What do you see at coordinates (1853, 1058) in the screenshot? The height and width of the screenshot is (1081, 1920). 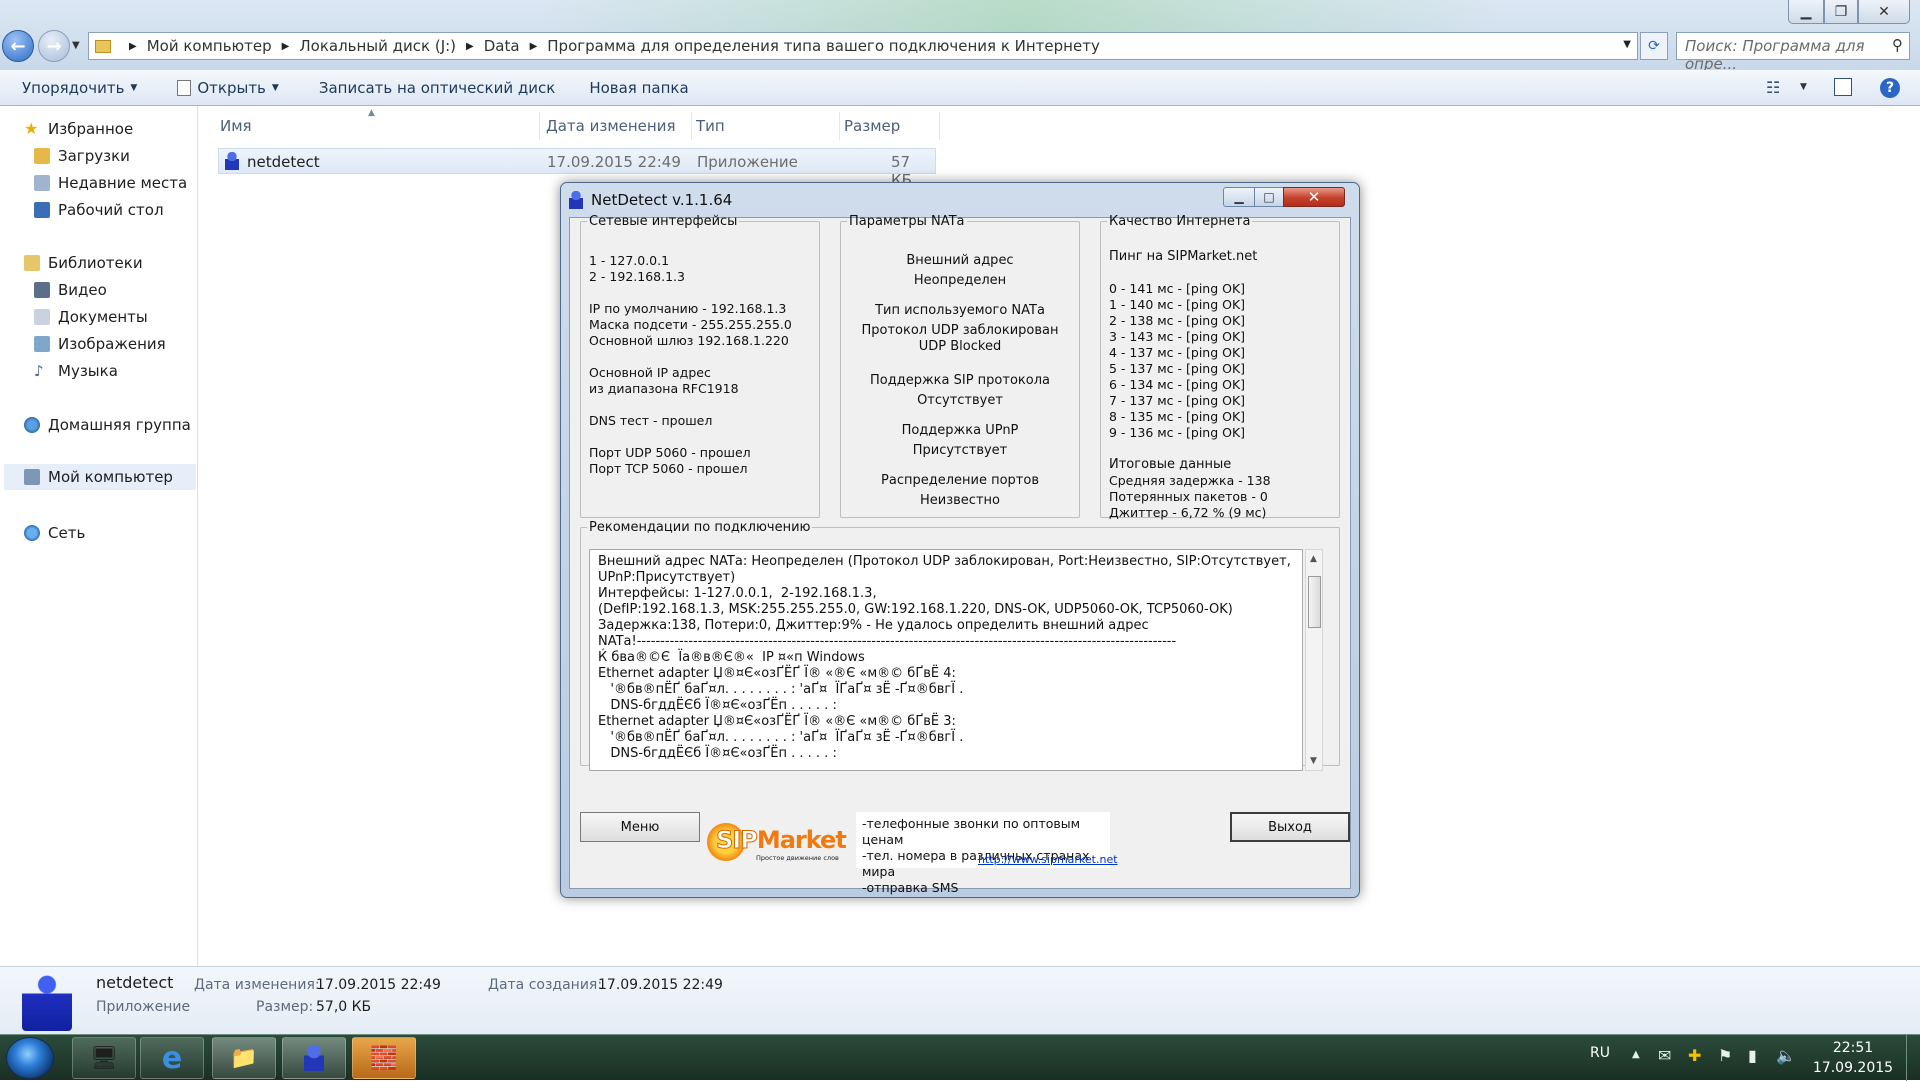 I see `clock: 22:51 17.09.2015` at bounding box center [1853, 1058].